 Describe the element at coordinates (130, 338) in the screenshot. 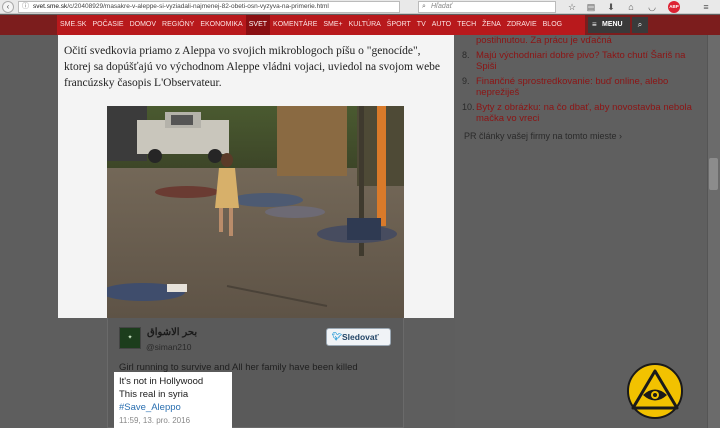

I see `tweet-avatar: ✦` at that location.